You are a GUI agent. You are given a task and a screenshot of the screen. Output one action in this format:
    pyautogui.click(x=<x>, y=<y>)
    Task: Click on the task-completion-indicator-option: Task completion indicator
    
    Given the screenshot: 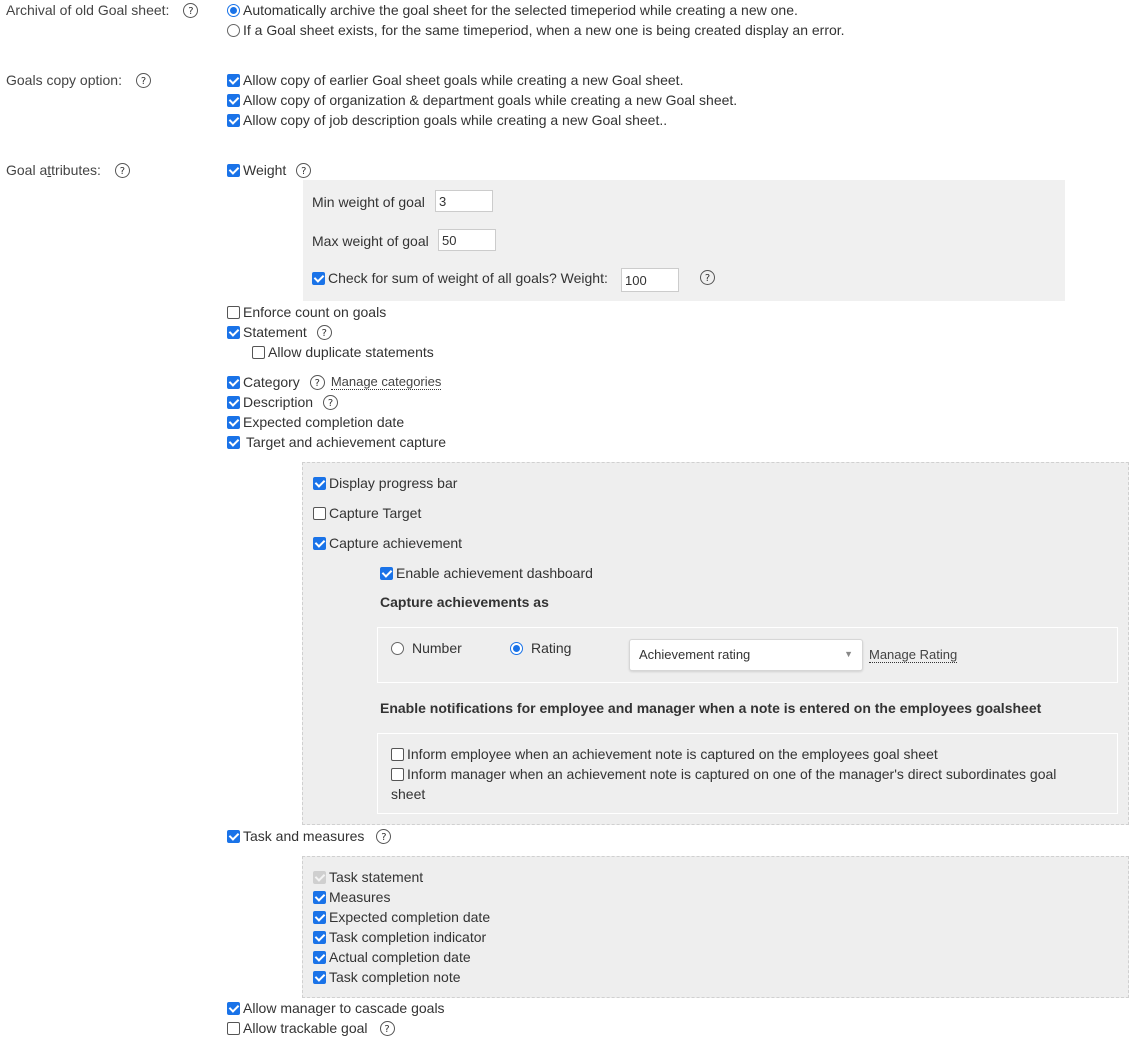 What is the action you would take?
    pyautogui.click(x=399, y=937)
    